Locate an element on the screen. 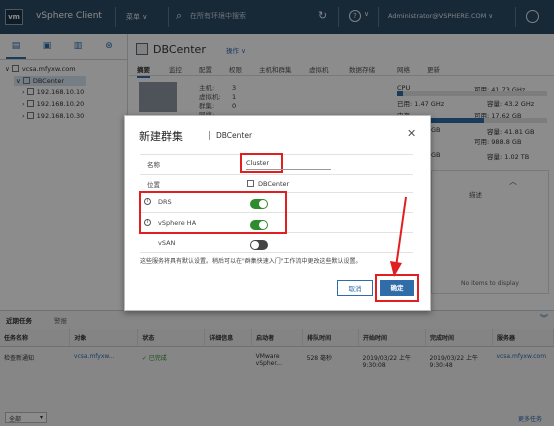 The height and width of the screenshot is (426, 554). name-label: 名称 is located at coordinates (153, 165).